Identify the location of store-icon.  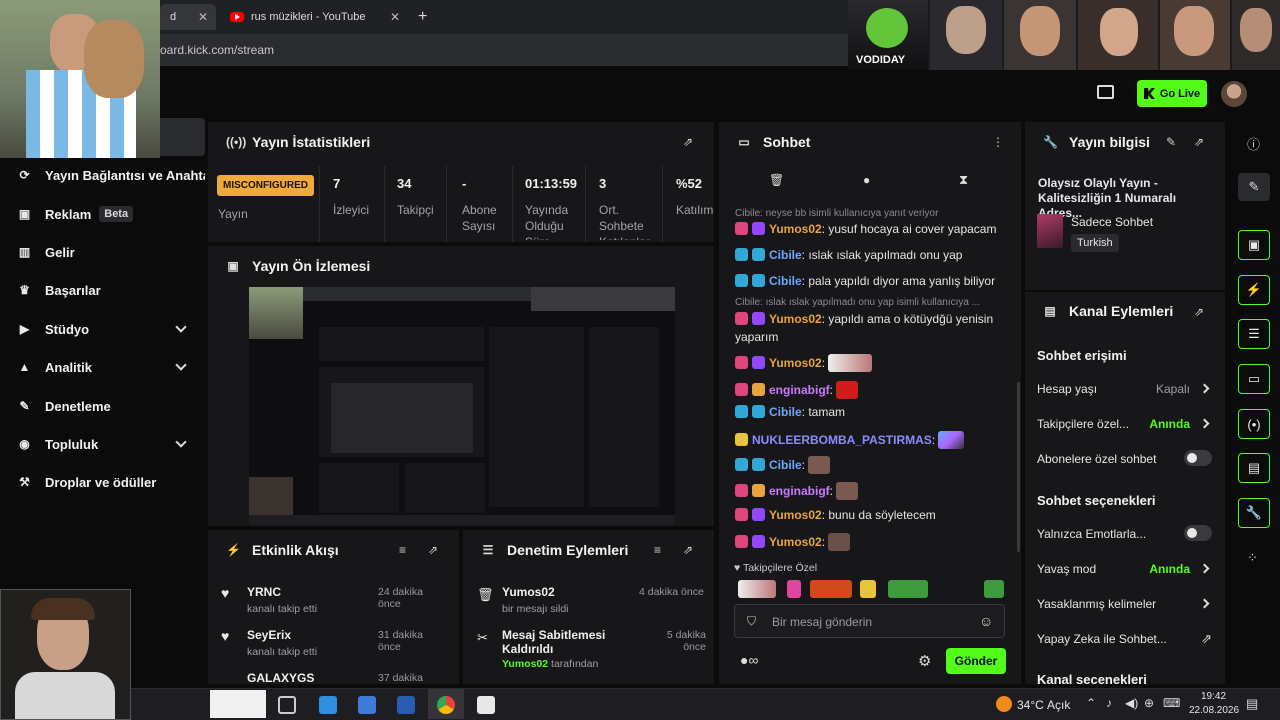
(367, 705).